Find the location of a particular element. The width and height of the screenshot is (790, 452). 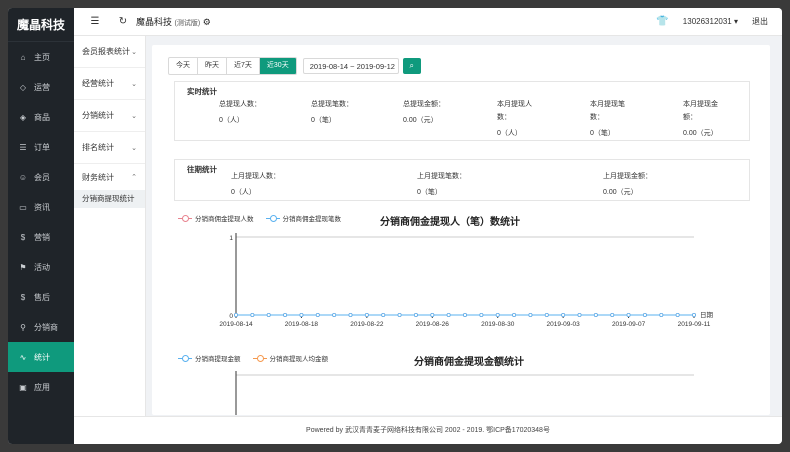

site-title-note: (测试版) is located at coordinates (187, 23).